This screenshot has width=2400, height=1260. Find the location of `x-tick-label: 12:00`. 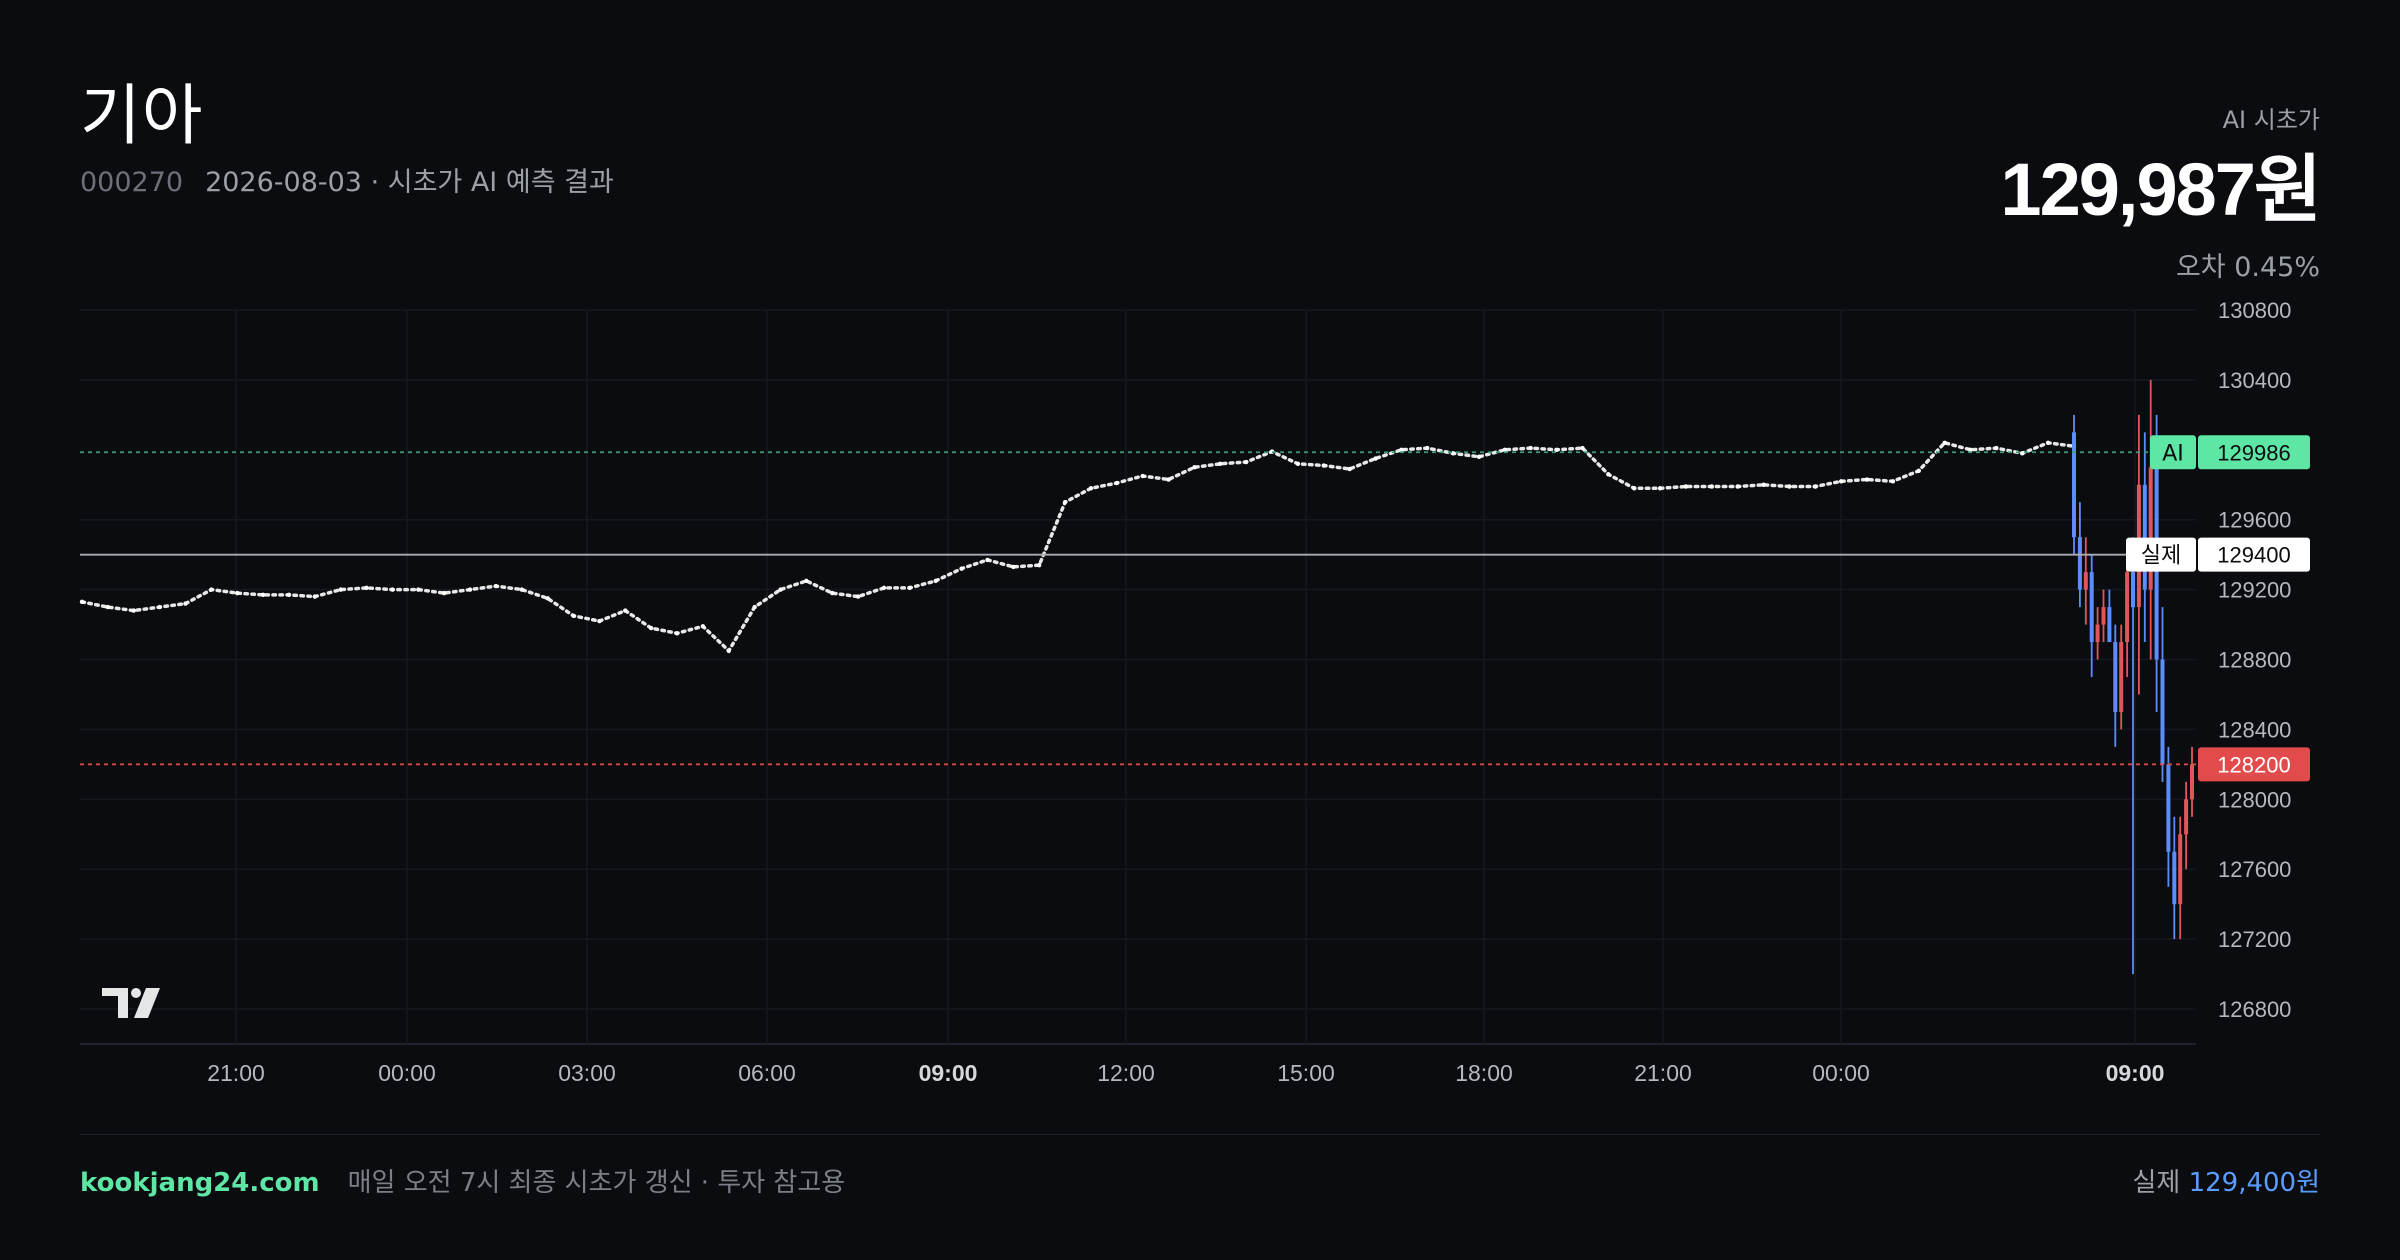

x-tick-label: 12:00 is located at coordinates (1126, 1073).